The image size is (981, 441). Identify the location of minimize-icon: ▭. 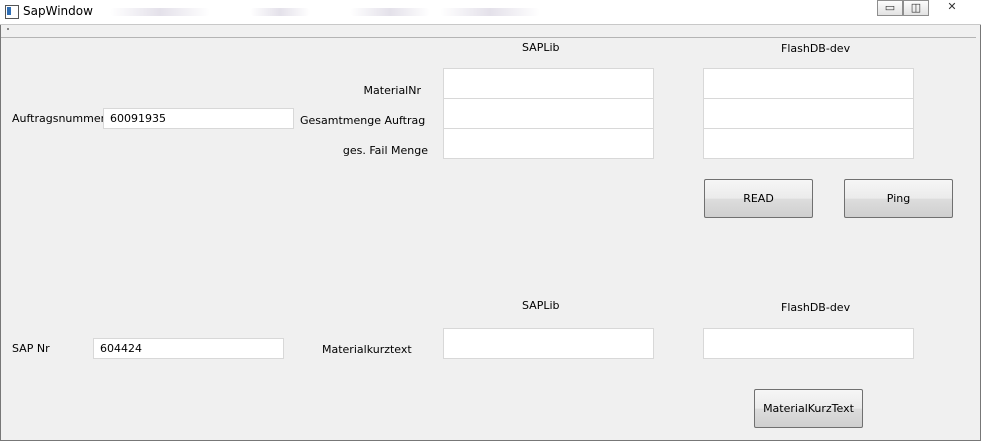
(890, 7).